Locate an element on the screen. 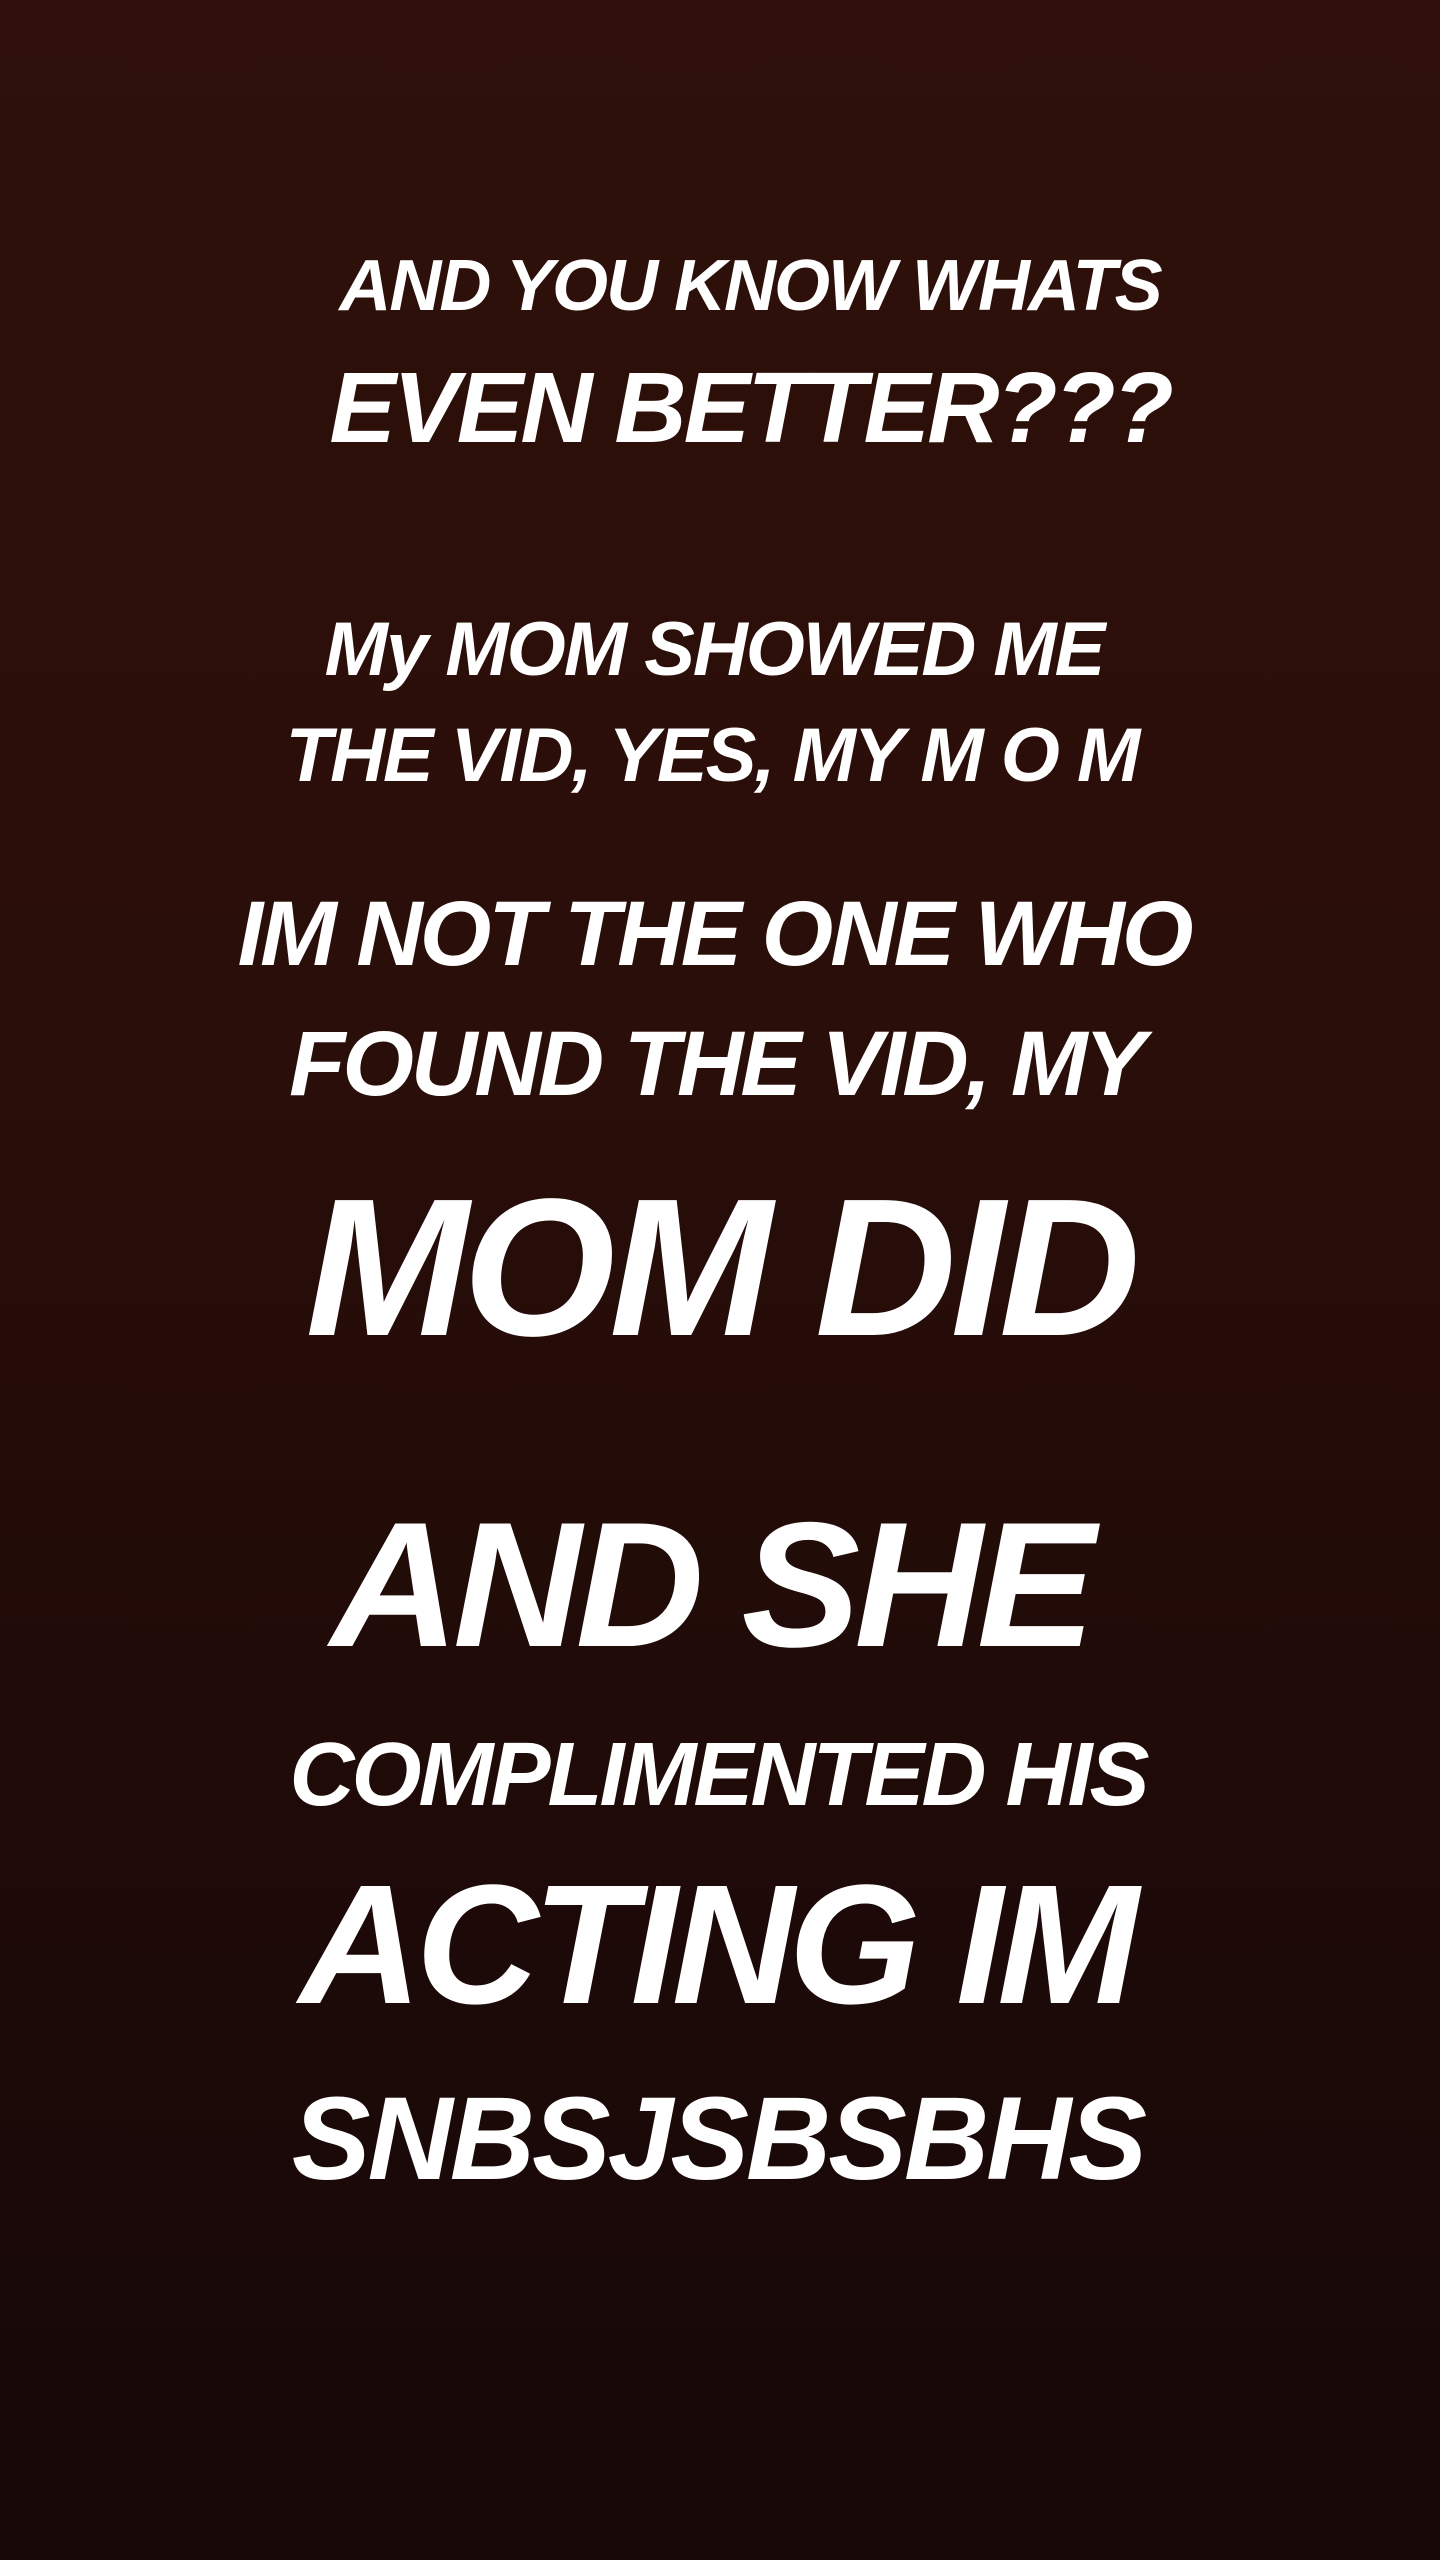  story-text-line-9: COMPLIMENTED HIS is located at coordinates (719, 1775).